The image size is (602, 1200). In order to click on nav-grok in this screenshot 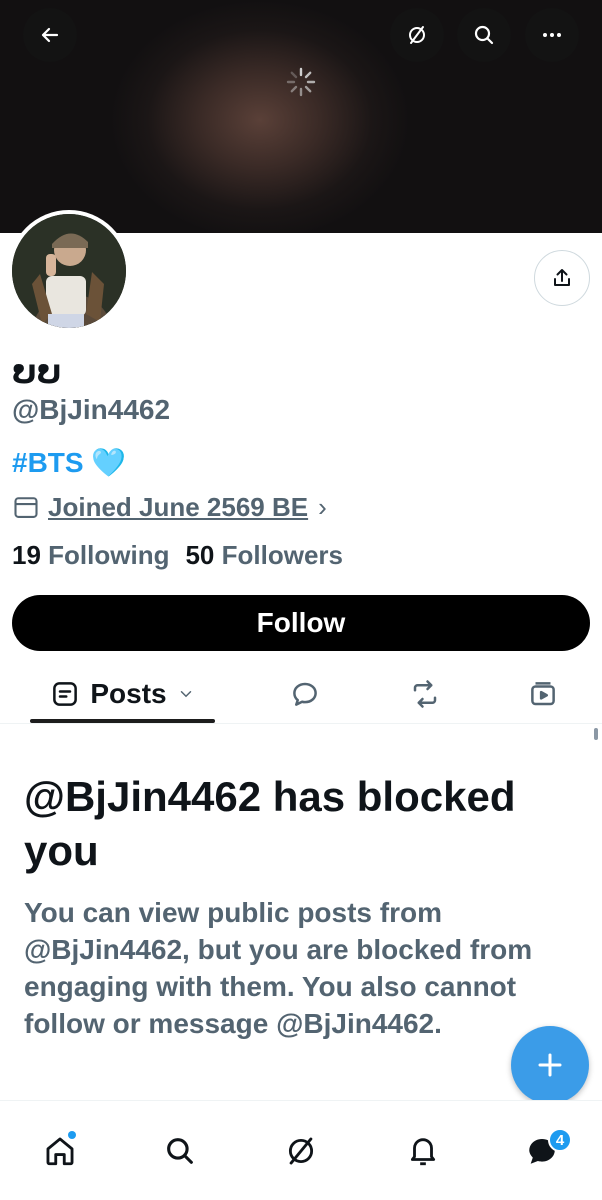, I will do `click(301, 1151)`.